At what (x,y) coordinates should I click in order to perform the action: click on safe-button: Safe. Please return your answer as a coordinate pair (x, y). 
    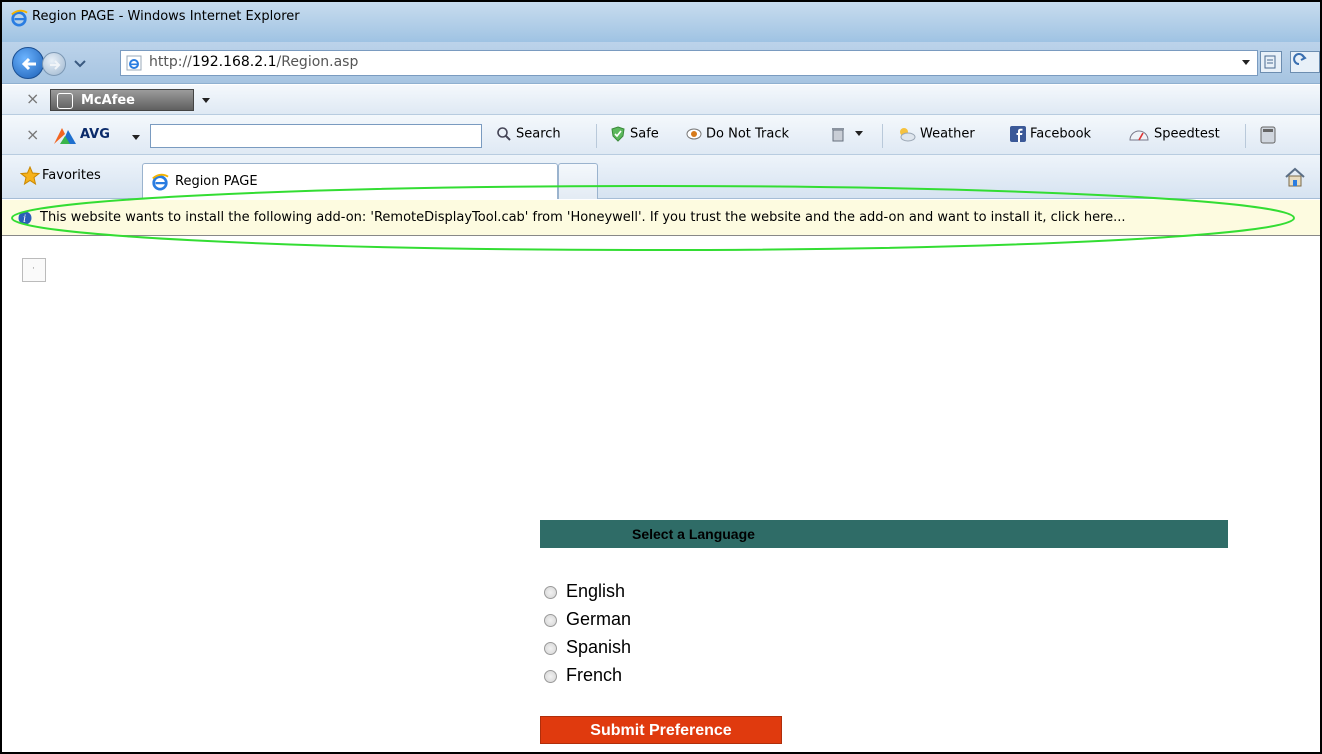
    Looking at the image, I should click on (634, 136).